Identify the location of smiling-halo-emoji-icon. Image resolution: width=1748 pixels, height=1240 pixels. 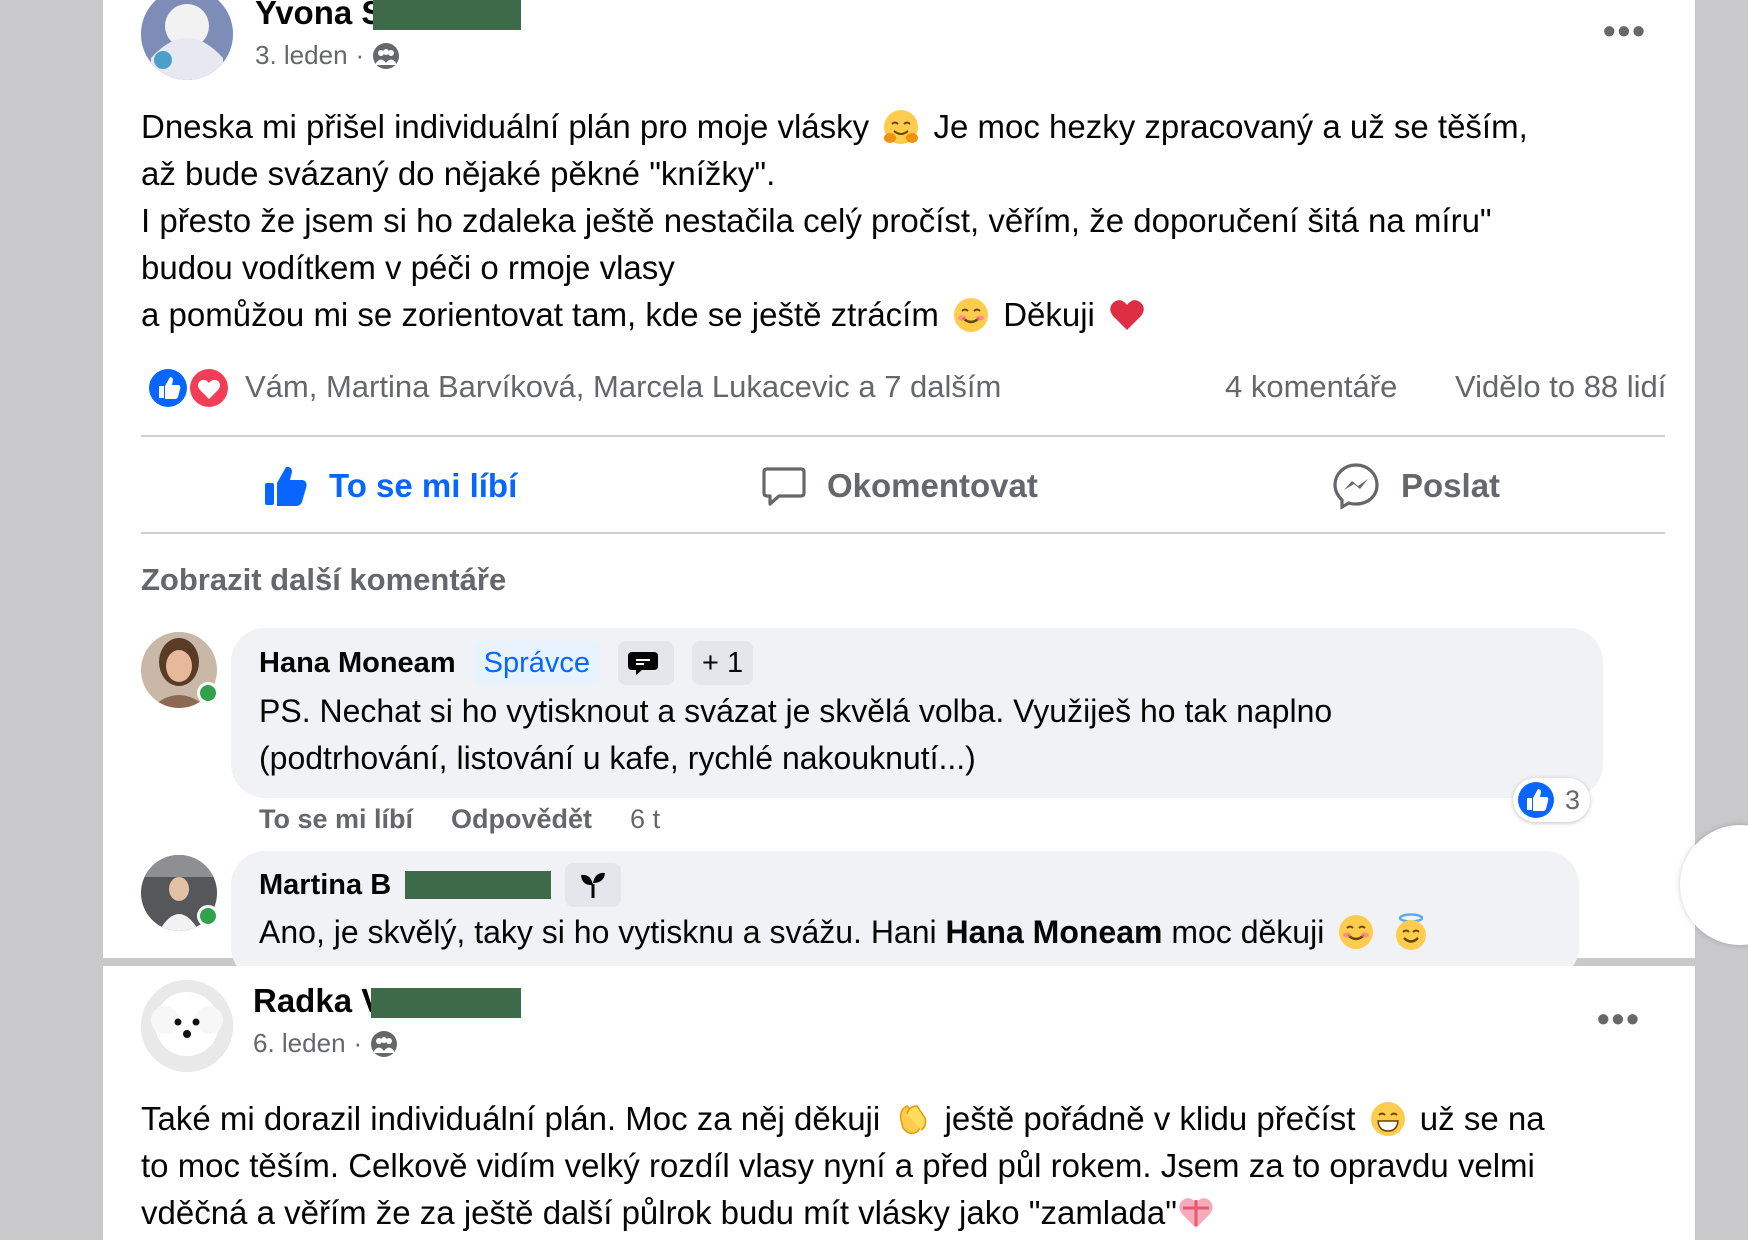
(1411, 931).